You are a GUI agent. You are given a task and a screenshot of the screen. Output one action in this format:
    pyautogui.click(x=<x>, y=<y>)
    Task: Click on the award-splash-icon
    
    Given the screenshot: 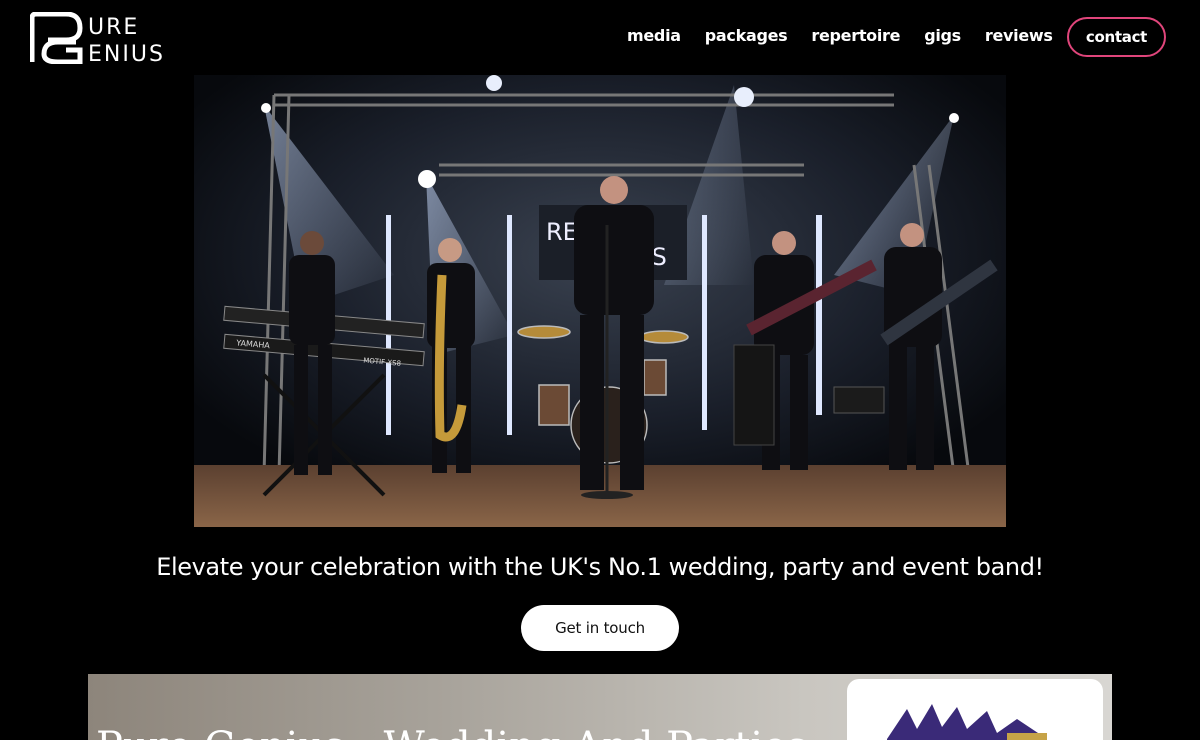 What is the action you would take?
    pyautogui.click(x=967, y=722)
    